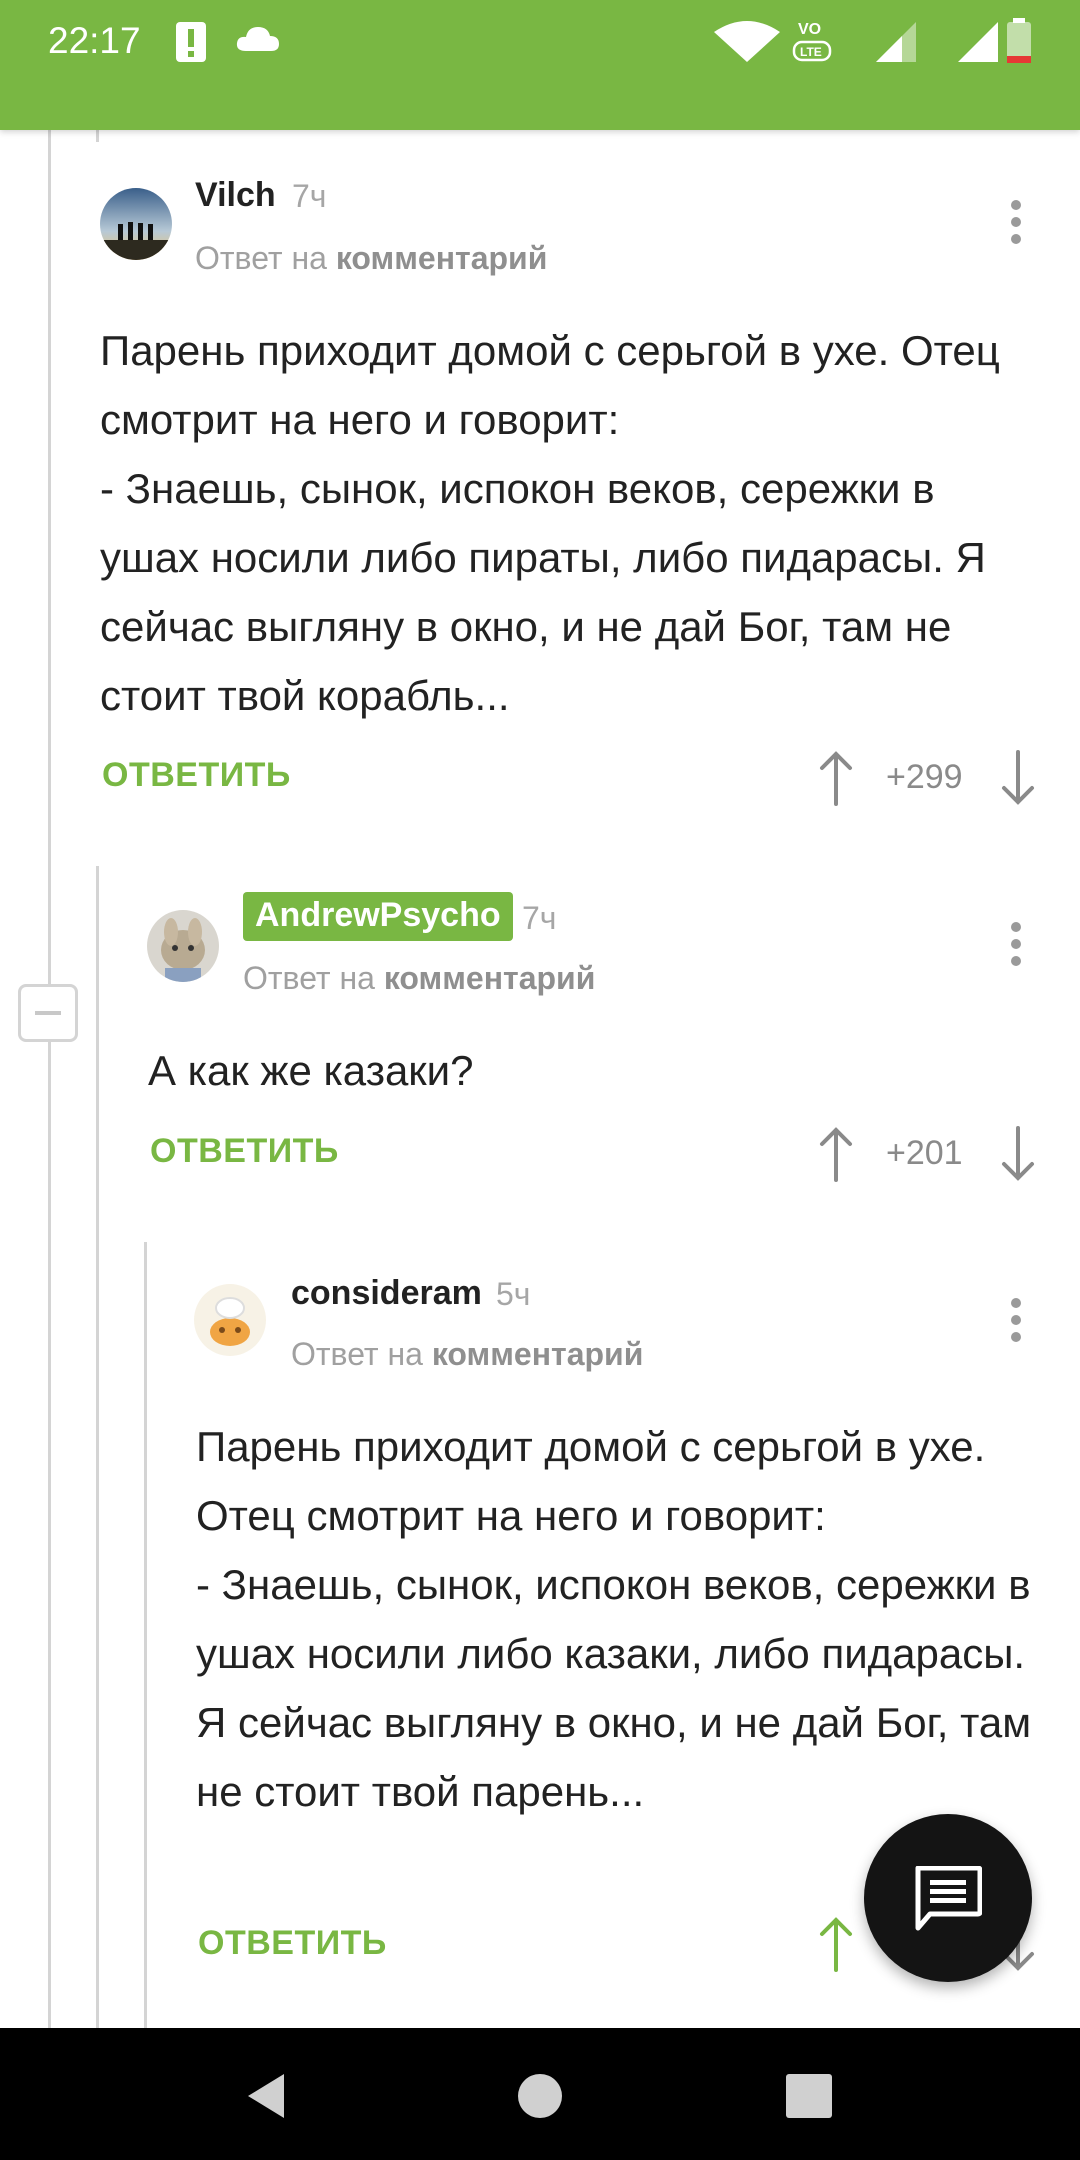  What do you see at coordinates (191, 42) in the screenshot?
I see `alert-icon` at bounding box center [191, 42].